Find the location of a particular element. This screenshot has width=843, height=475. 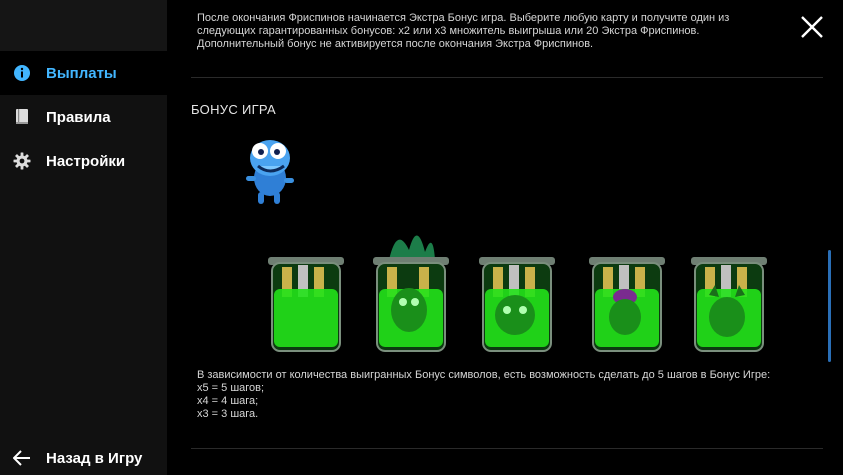

back-label: Назад в Игру is located at coordinates (94, 458).